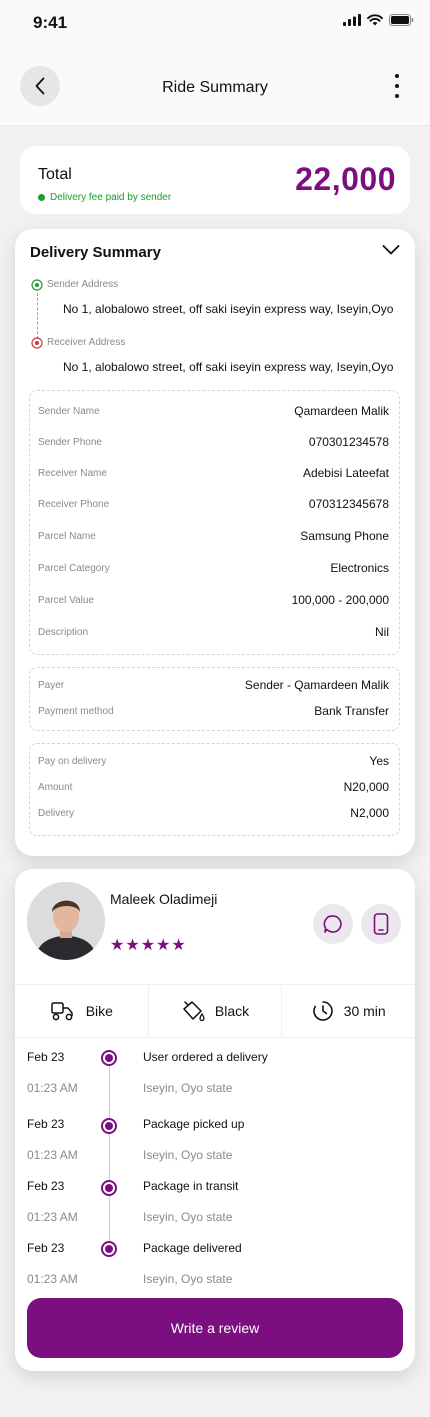  Describe the element at coordinates (69, 411) in the screenshot. I see `detail-key: Sender Name` at that location.